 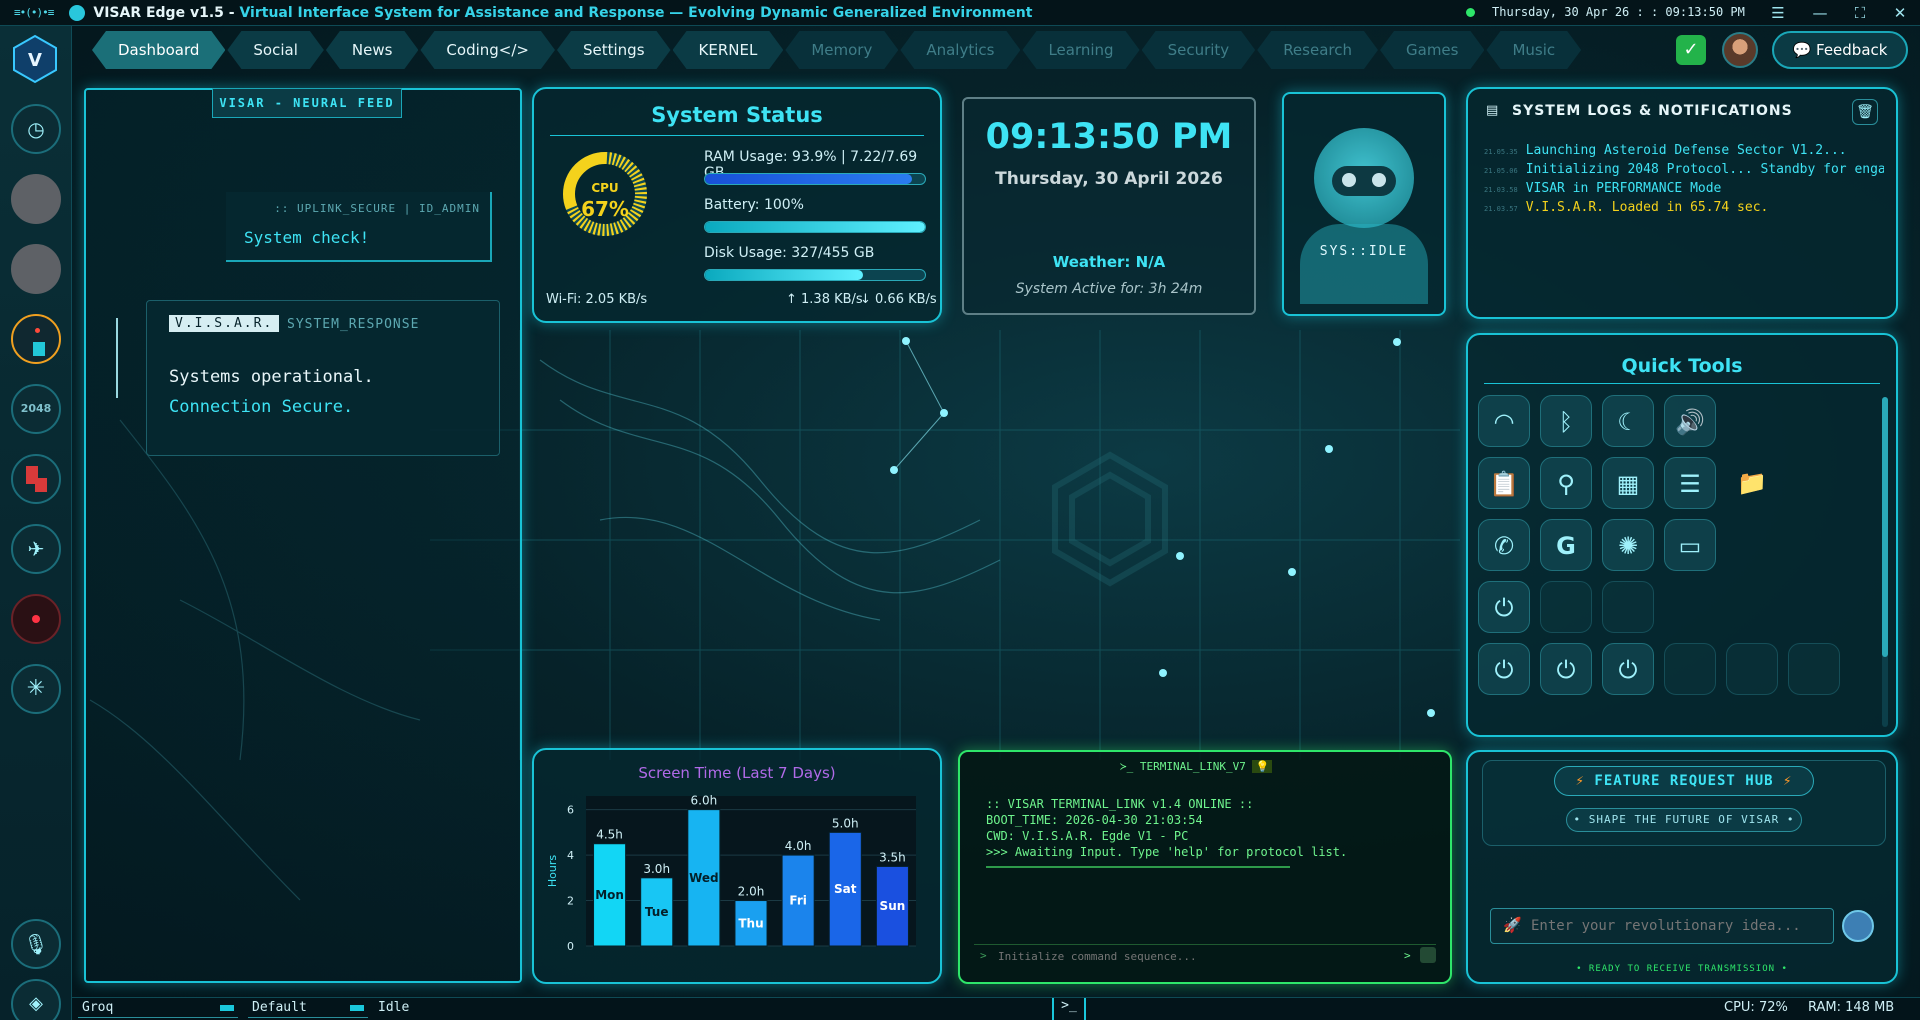 I want to click on openai-icon: ✺, so click(x=1628, y=545).